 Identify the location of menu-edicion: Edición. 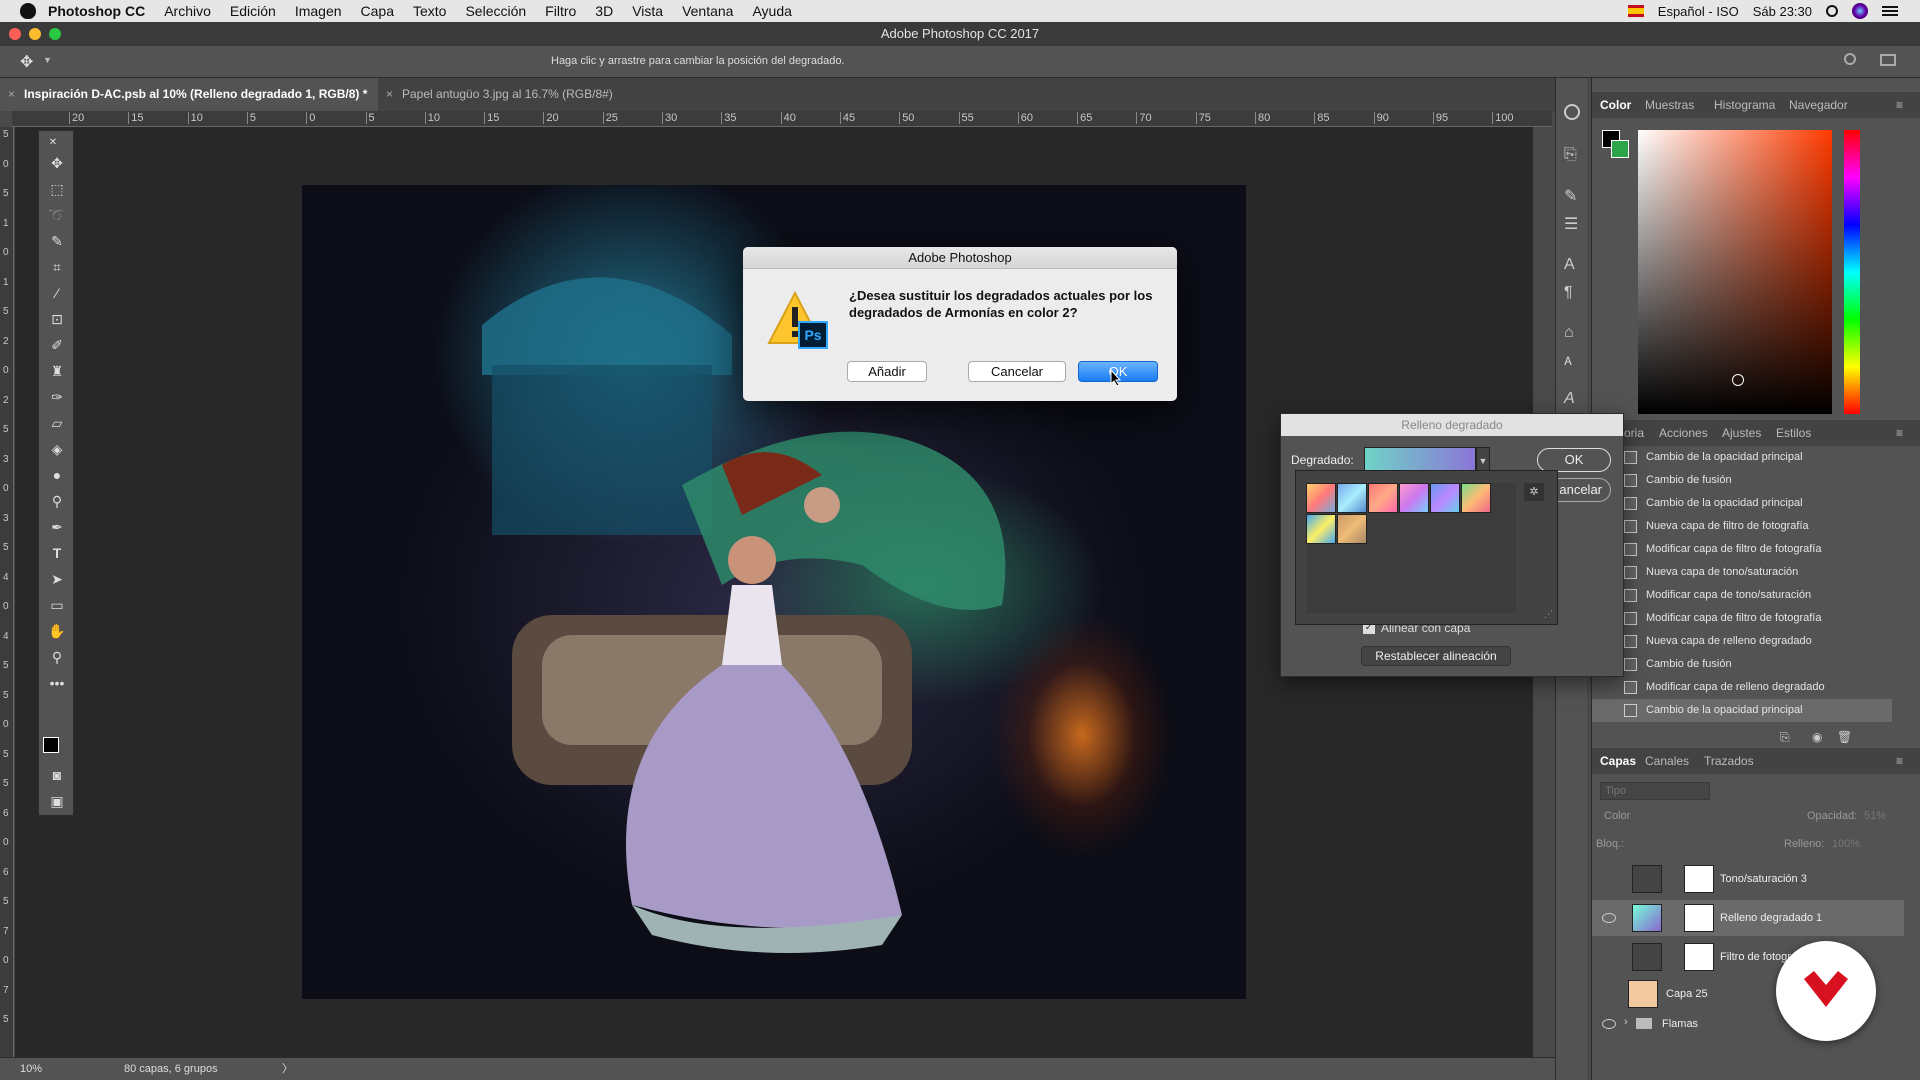
(253, 11).